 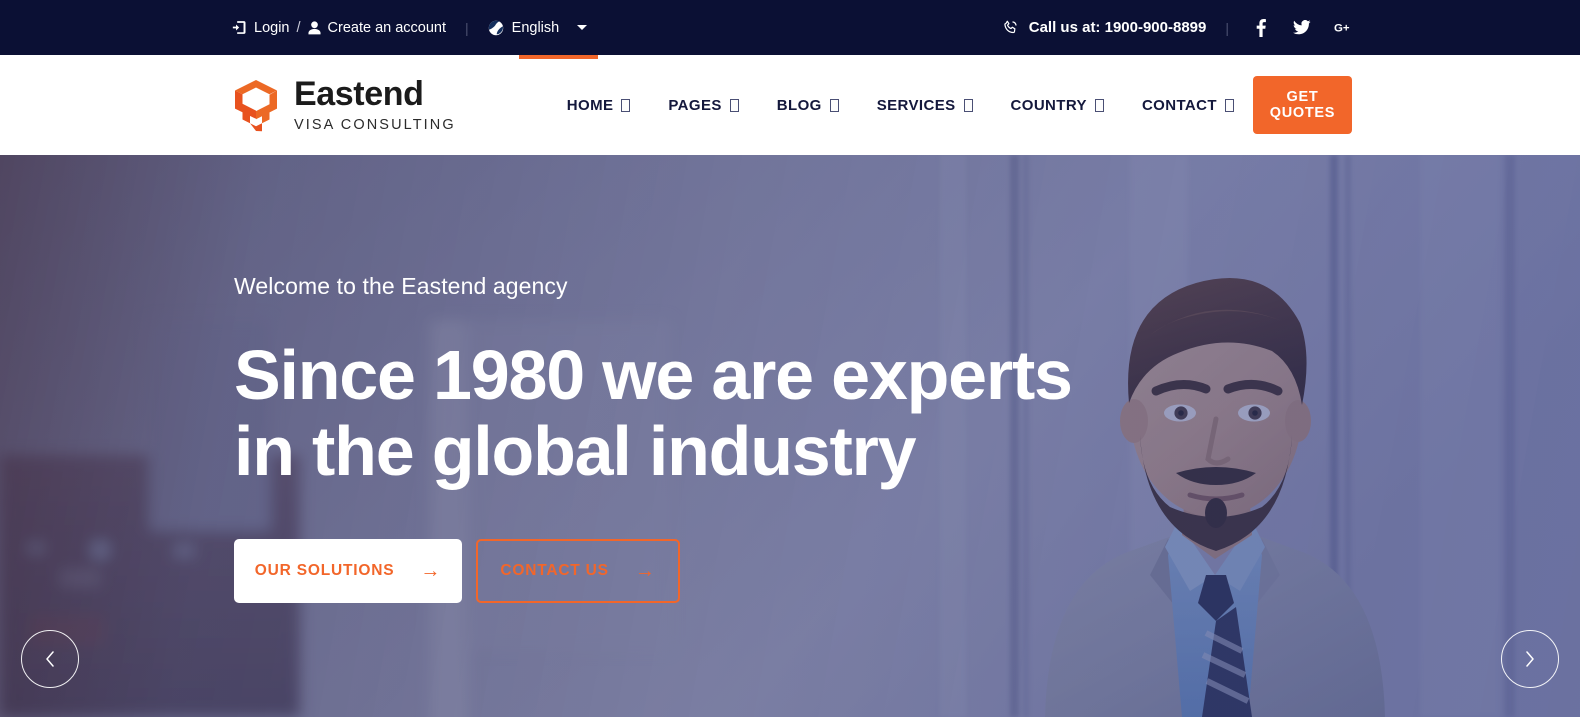 I want to click on twitter-icon, so click(x=1302, y=28).